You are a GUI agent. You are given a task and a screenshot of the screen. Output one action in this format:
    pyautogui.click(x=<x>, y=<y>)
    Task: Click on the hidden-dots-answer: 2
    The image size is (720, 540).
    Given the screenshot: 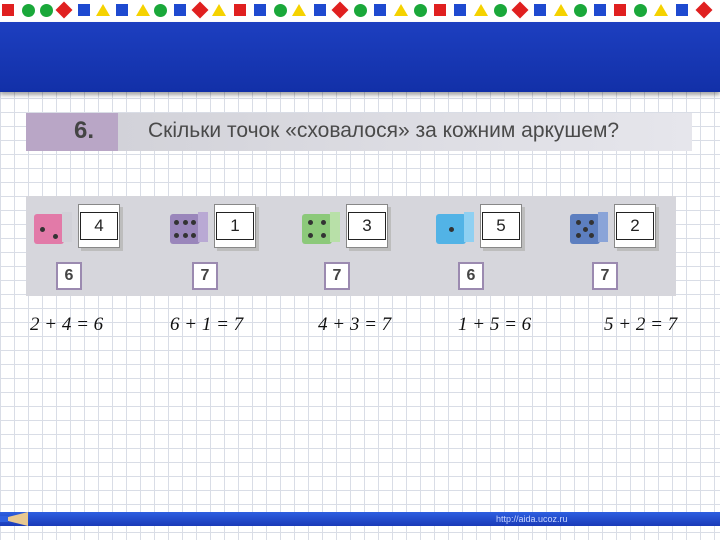 What is the action you would take?
    pyautogui.click(x=635, y=226)
    